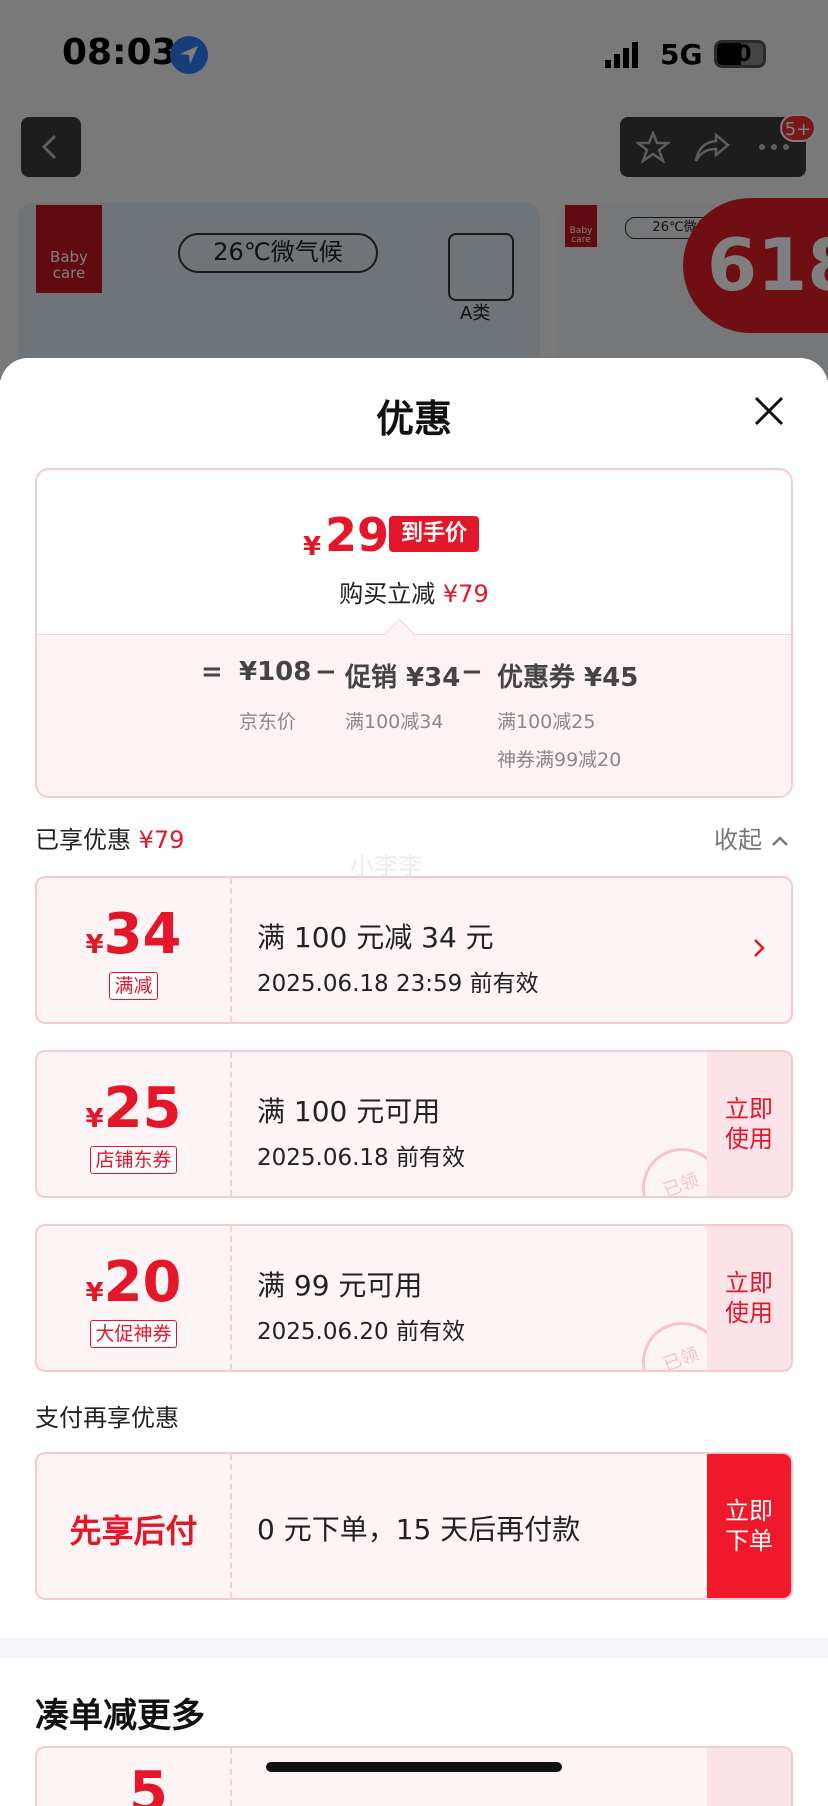 This screenshot has width=828, height=1806. Describe the element at coordinates (212, 672) in the screenshot. I see `calc-equals: =` at that location.